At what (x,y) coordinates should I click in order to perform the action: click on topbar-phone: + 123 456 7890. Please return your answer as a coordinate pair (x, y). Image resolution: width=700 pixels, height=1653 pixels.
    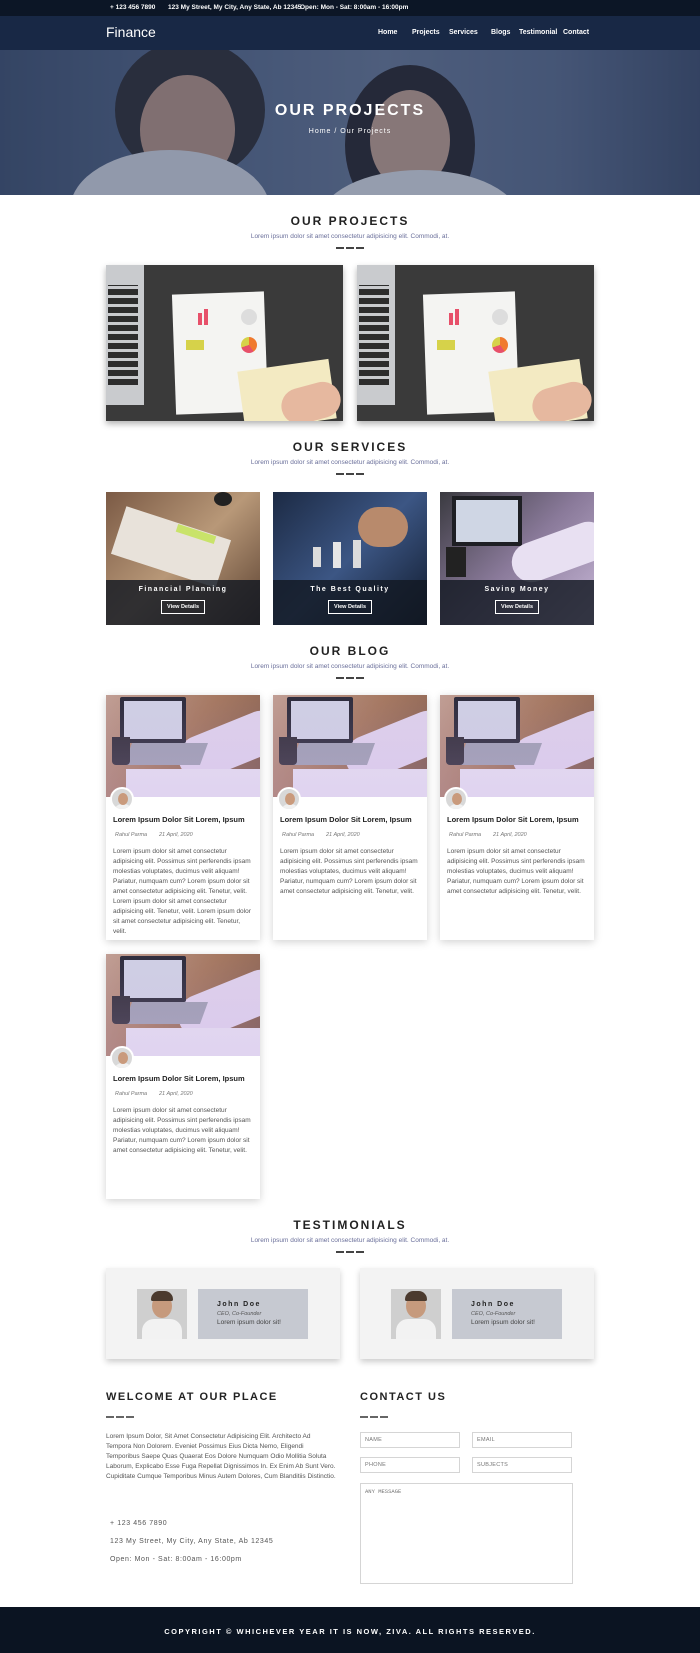
    Looking at the image, I should click on (133, 7).